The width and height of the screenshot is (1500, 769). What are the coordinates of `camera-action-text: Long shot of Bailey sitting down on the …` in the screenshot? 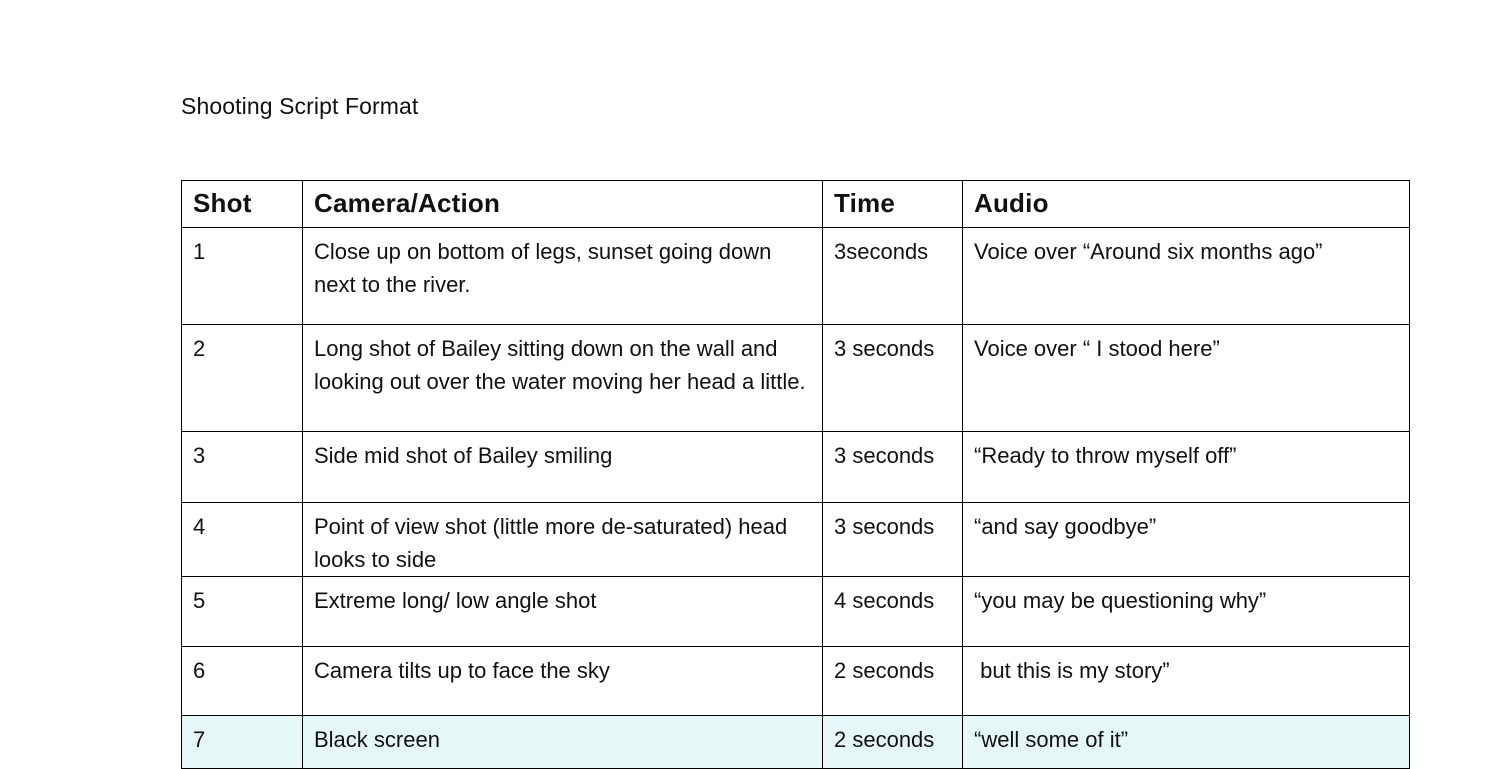 It's located at (560, 365).